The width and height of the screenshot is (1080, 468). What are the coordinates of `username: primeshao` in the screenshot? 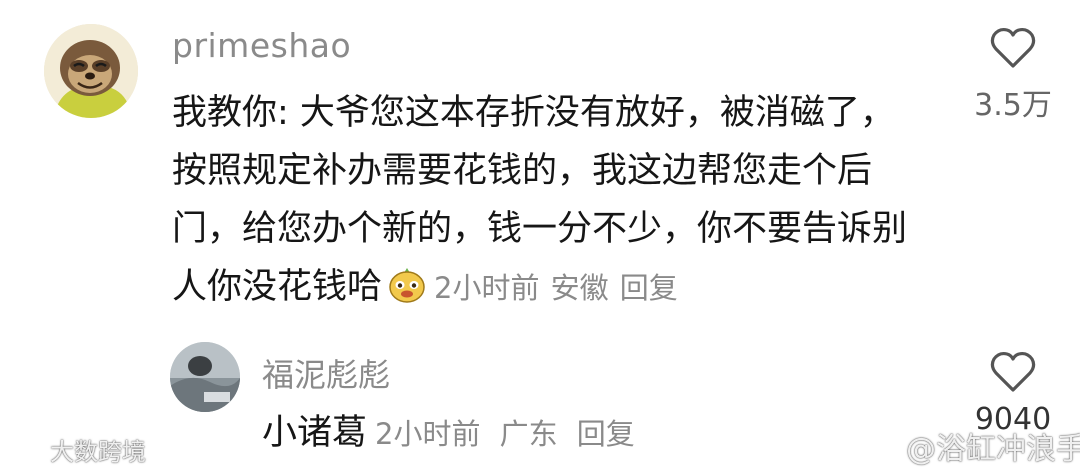 It's located at (261, 45).